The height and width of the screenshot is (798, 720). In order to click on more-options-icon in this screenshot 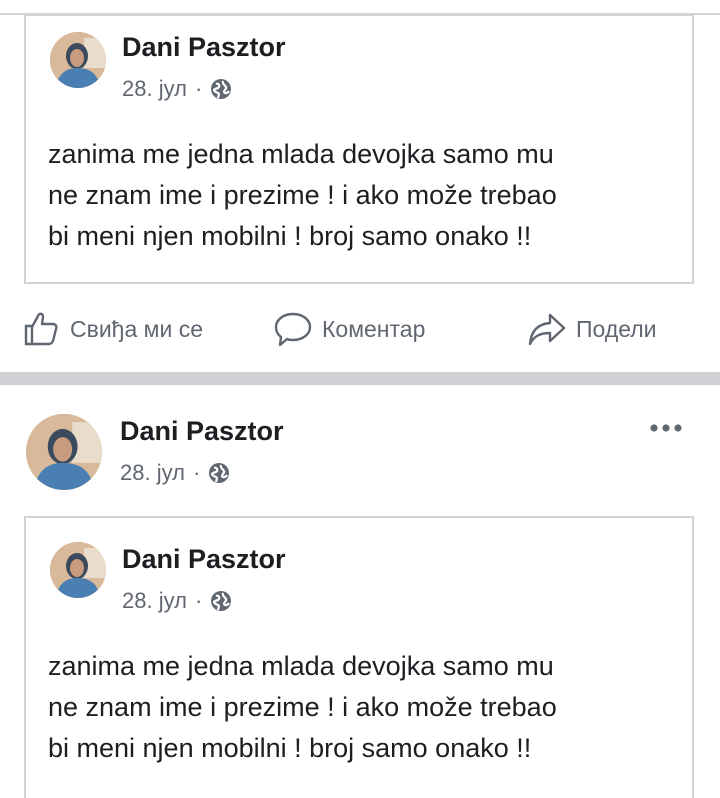, I will do `click(668, 428)`.